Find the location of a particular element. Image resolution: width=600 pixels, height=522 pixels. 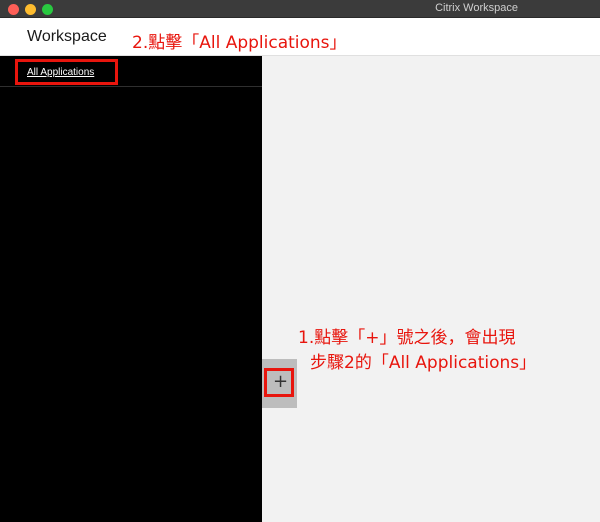

app-name: Workspace is located at coordinates (67, 36).